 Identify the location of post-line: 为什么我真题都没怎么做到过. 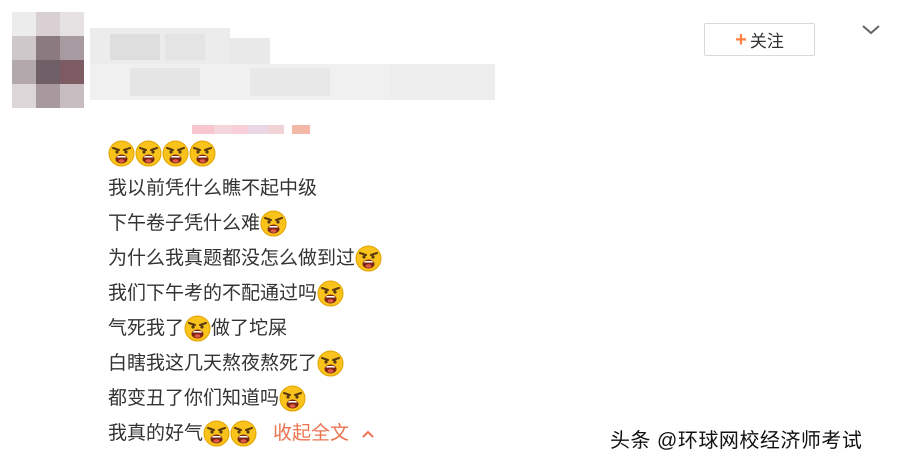
(368, 258).